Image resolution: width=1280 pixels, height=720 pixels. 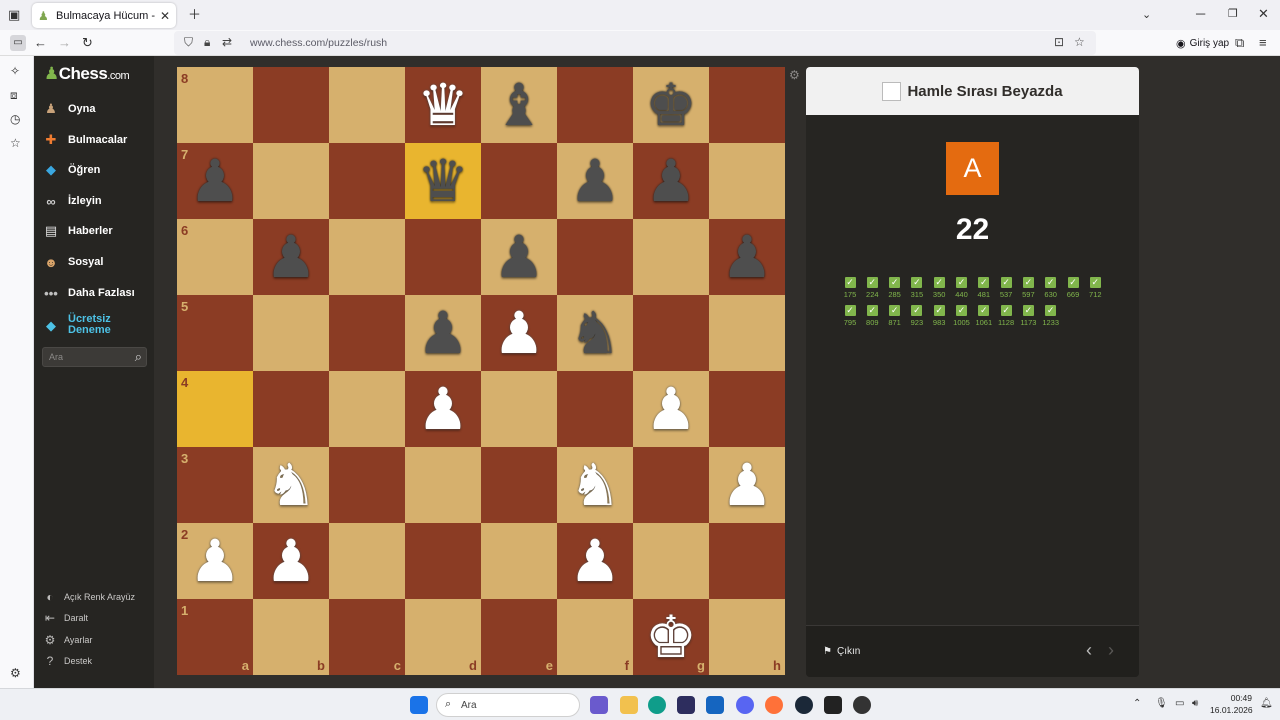 What do you see at coordinates (207, 42) in the screenshot?
I see `lock-icon: 🔒︎` at bounding box center [207, 42].